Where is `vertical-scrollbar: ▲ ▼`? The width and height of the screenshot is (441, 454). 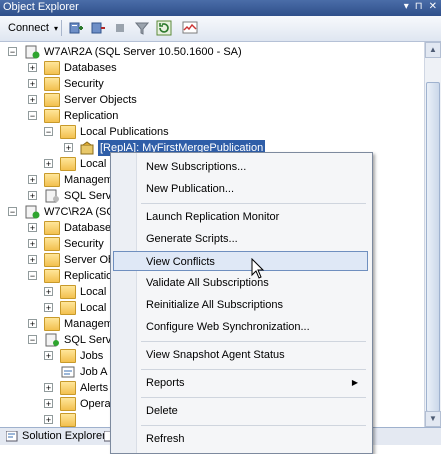 vertical-scrollbar: ▲ ▼ is located at coordinates (432, 234).